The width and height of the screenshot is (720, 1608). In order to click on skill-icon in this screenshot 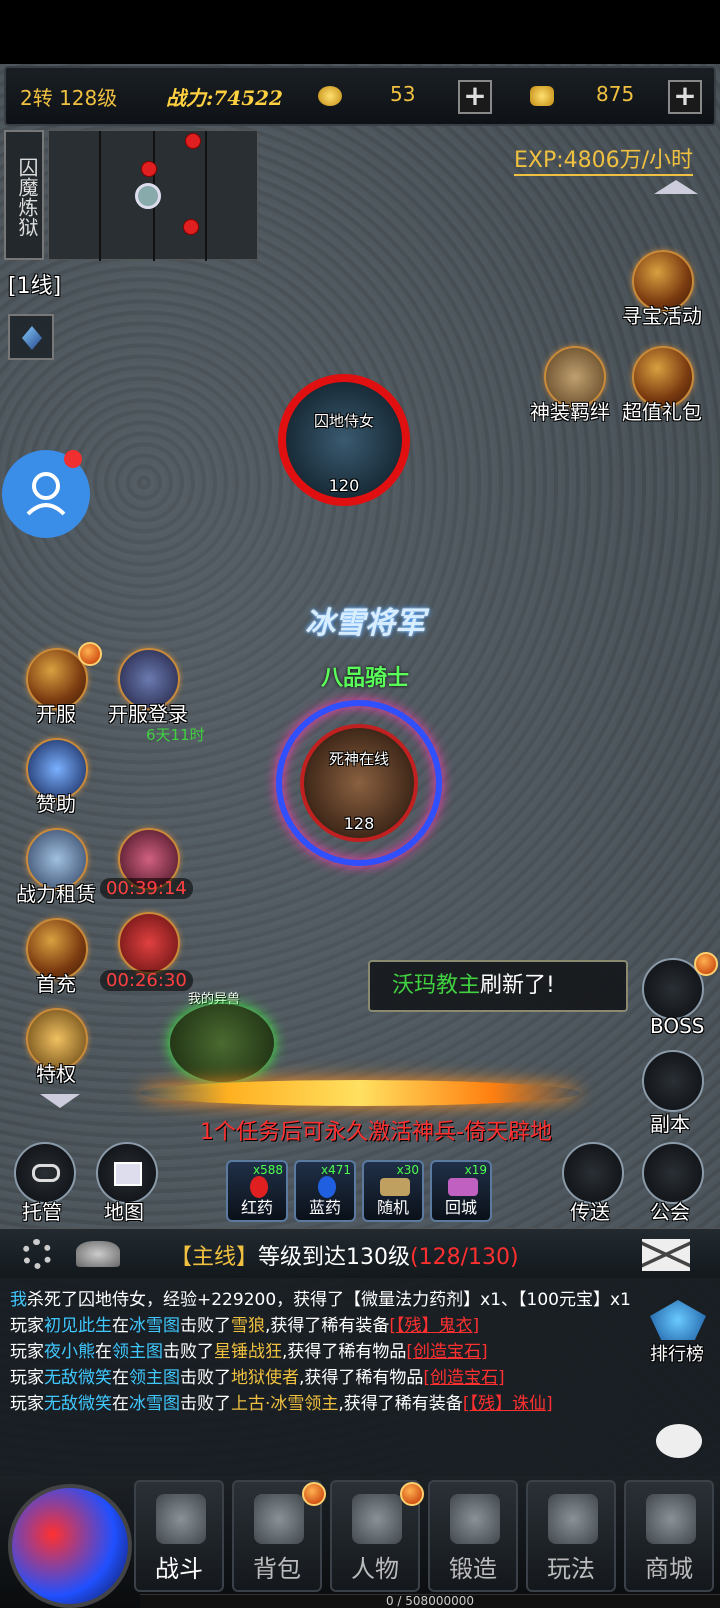, I will do `click(32, 338)`.